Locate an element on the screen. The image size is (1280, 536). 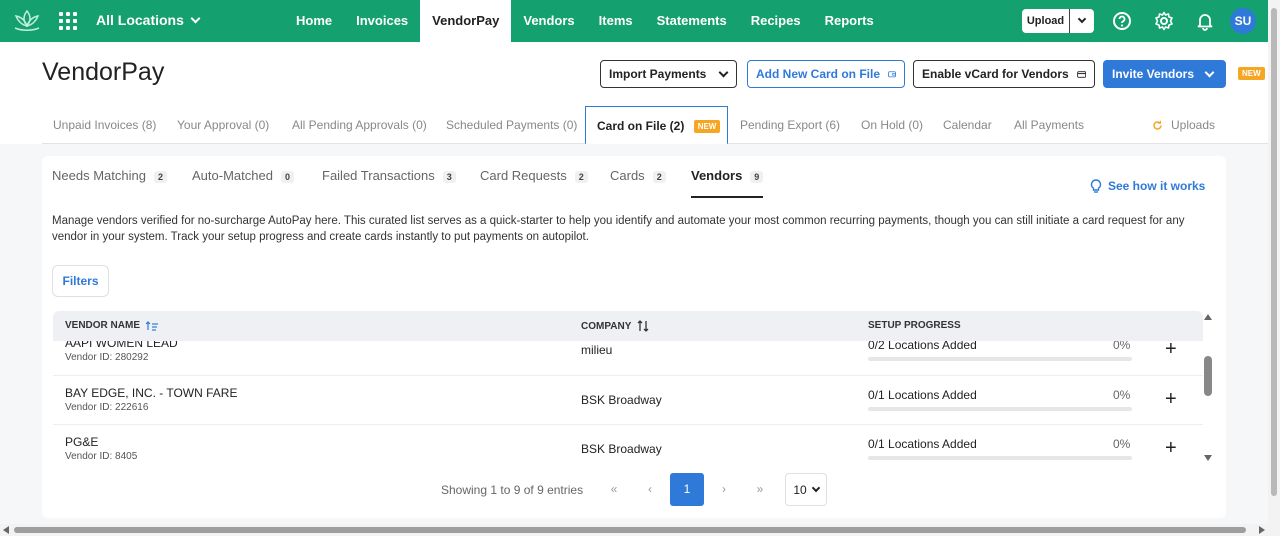
tab-unpaid-invoices: Unpaid Invoices (8) is located at coordinates (104, 125).